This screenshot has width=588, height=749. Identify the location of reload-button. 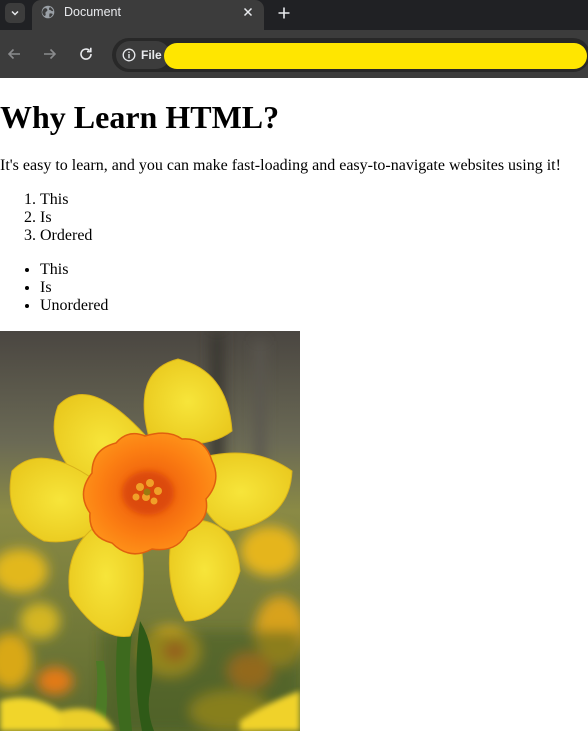
(86, 54).